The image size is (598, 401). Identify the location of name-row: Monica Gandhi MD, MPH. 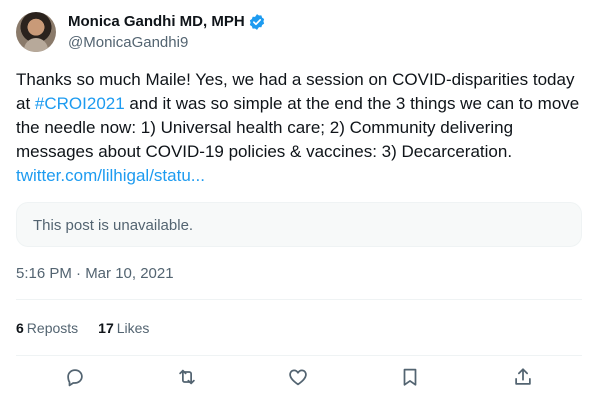
(167, 22).